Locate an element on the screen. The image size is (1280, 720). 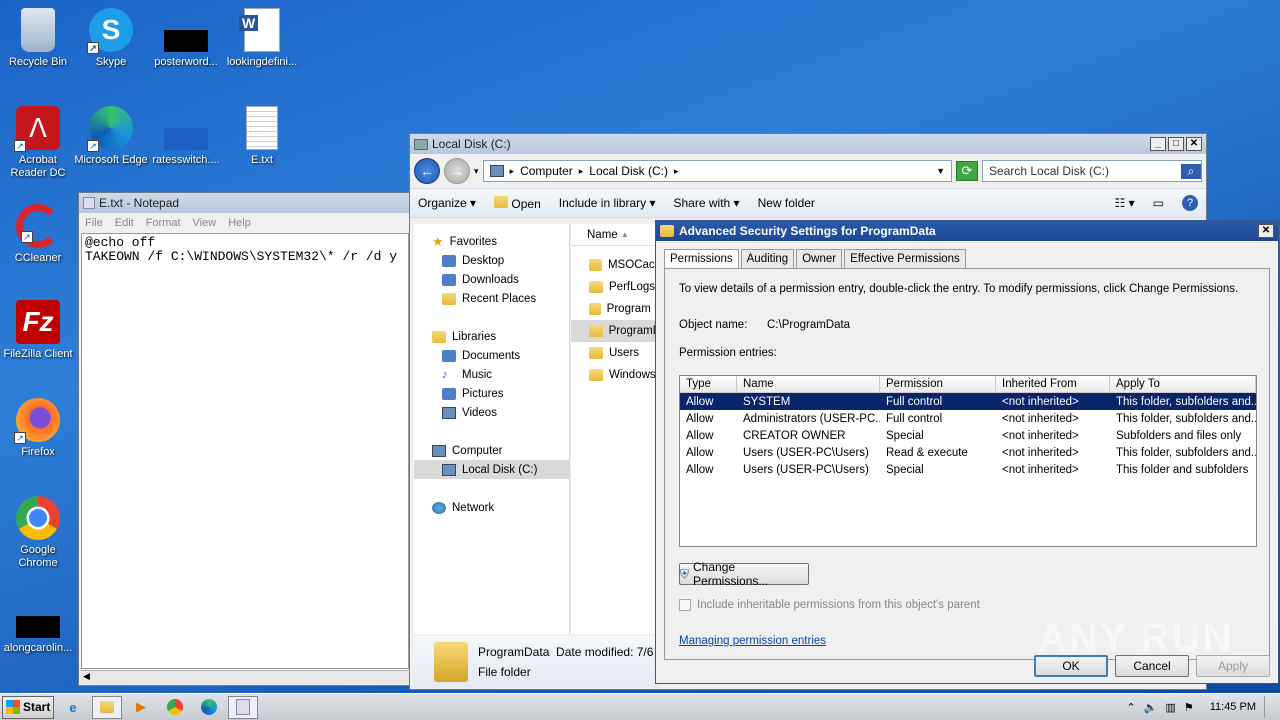
file-item: MSOCach is located at coordinates (616, 265).